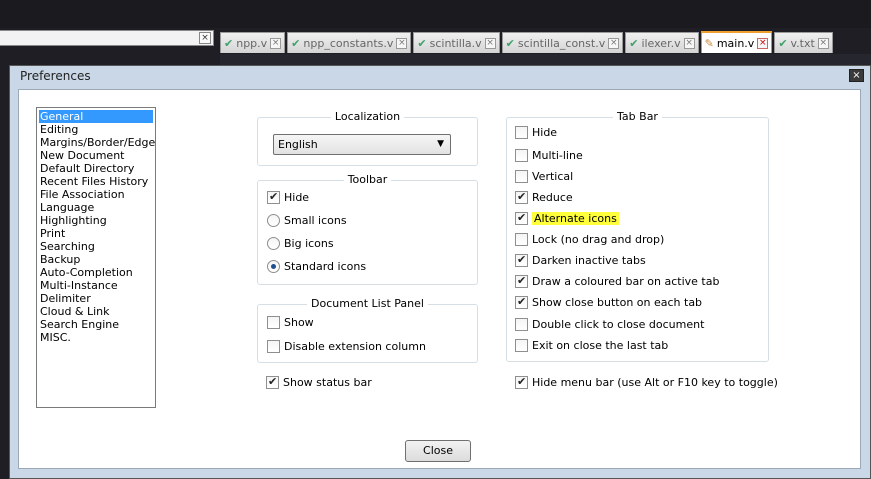 Image resolution: width=871 pixels, height=479 pixels. What do you see at coordinates (96, 155) in the screenshot?
I see `category-item: New Document` at bounding box center [96, 155].